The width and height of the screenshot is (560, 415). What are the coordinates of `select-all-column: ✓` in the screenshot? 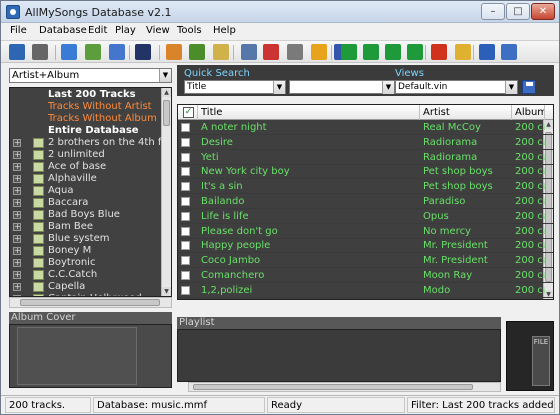 It's located at (188, 112).